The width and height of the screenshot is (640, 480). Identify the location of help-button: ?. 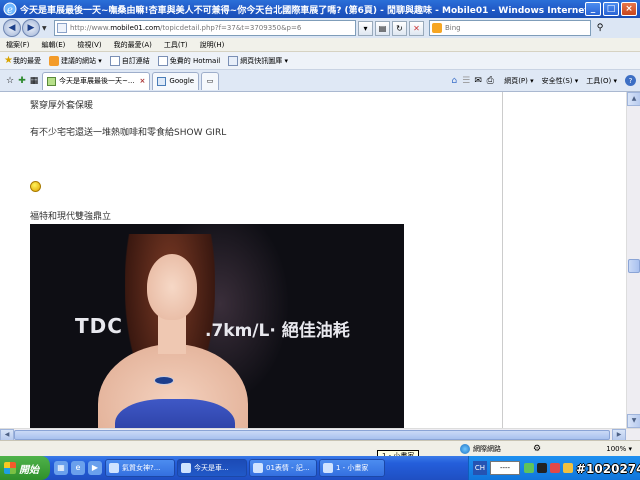
(630, 80).